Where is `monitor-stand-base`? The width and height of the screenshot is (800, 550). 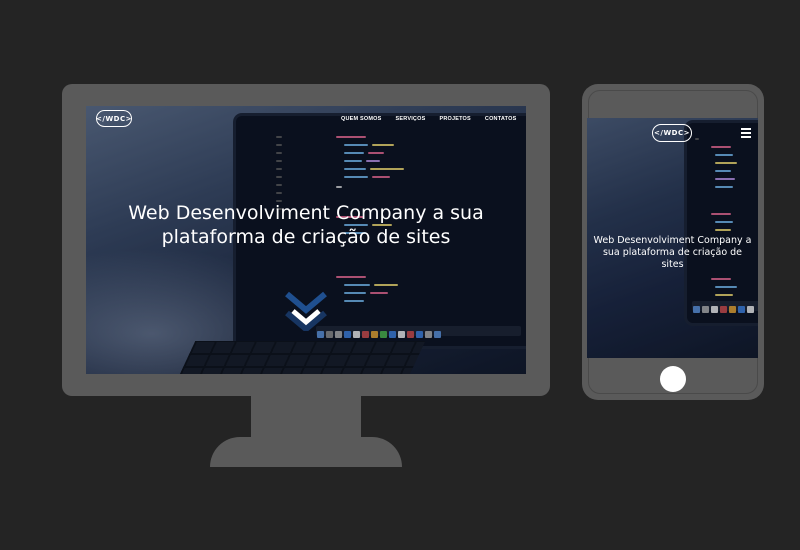 monitor-stand-base is located at coordinates (306, 452).